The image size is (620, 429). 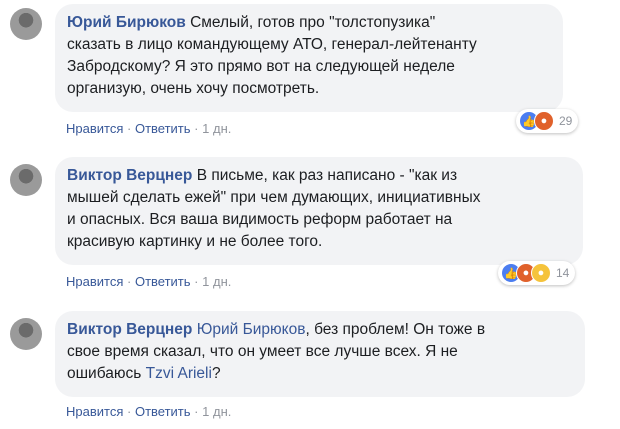 What do you see at coordinates (195, 241) in the screenshot?
I see `comment-text-line: красивую картинку и не более того.` at bounding box center [195, 241].